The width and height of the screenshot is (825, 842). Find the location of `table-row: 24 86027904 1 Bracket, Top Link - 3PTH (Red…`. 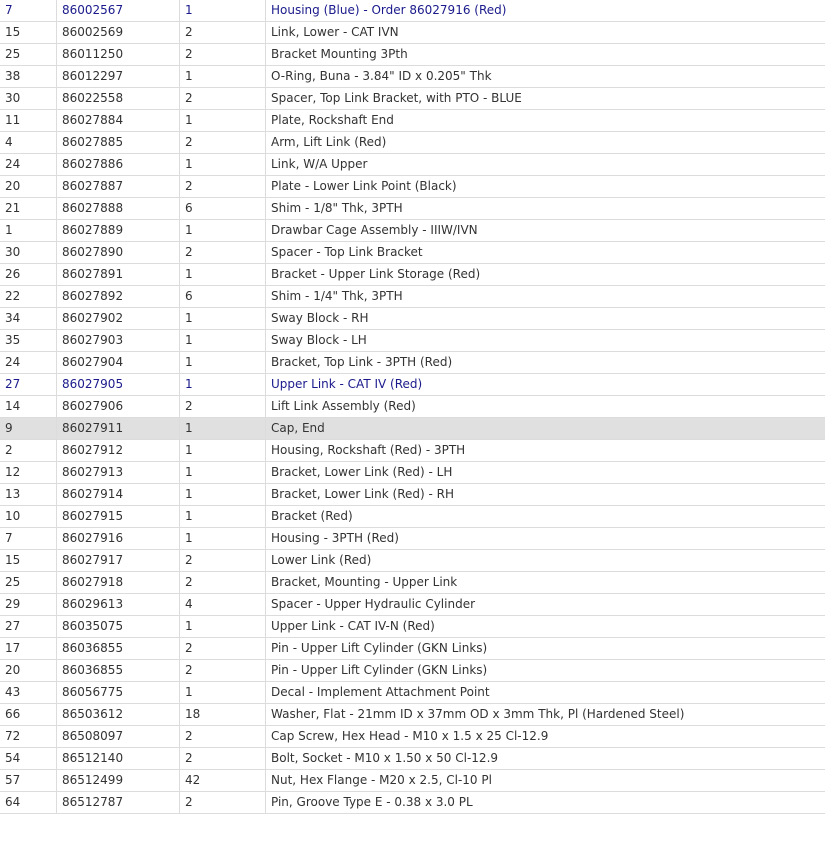

table-row: 24 86027904 1 Bracket, Top Link - 3PTH (Red… is located at coordinates (412, 362).